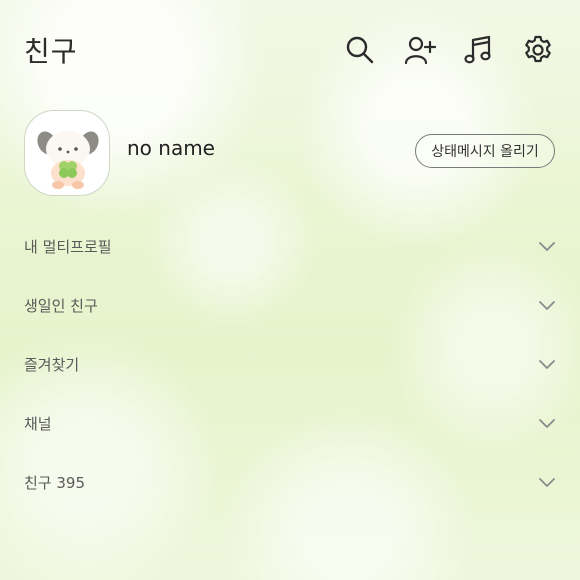 This screenshot has width=580, height=580. Describe the element at coordinates (68, 247) in the screenshot. I see `section-label: 내 멀티프로필` at that location.